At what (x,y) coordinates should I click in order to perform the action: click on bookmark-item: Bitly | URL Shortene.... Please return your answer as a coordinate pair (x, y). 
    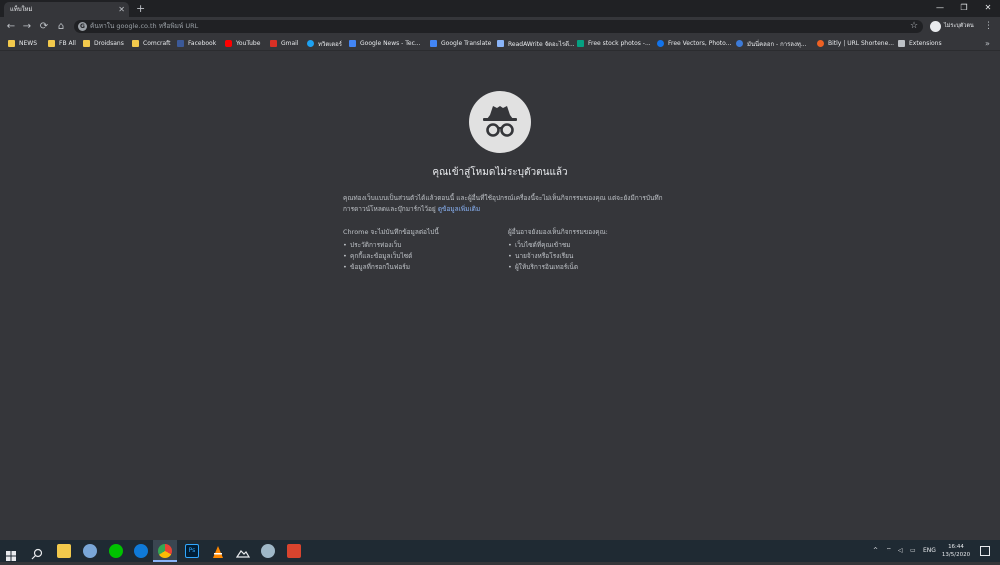
    Looking at the image, I should click on (855, 43).